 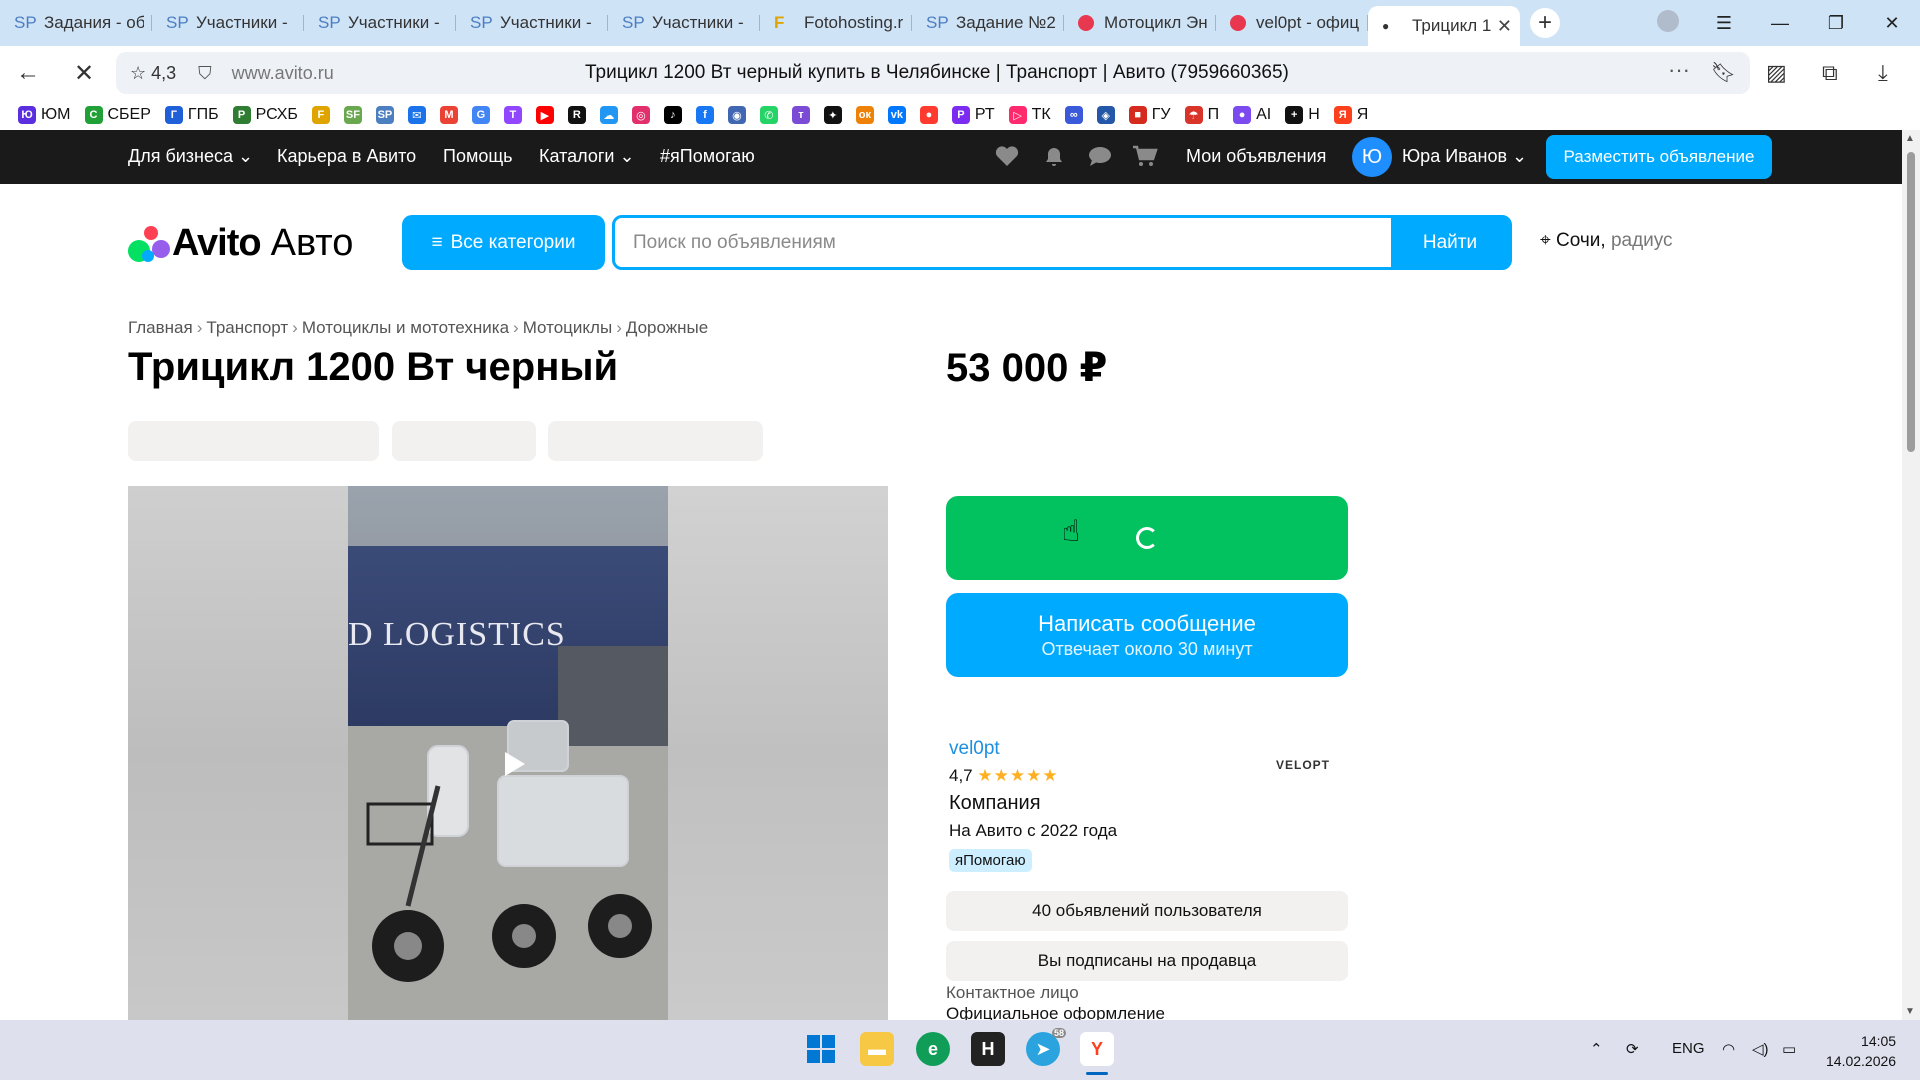 What do you see at coordinates (1097, 1049) in the screenshot?
I see `yandex-browser-icon: Y` at bounding box center [1097, 1049].